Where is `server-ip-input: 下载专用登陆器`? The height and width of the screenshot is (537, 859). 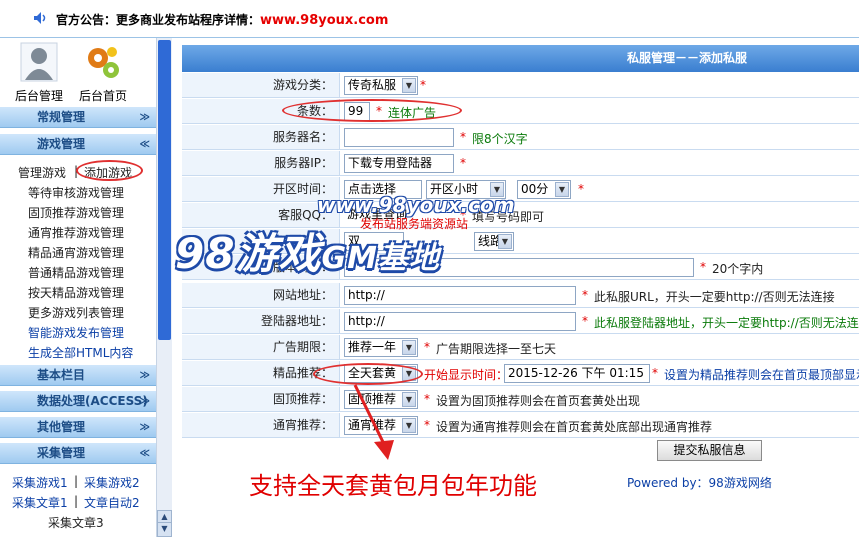 server-ip-input: 下载专用登陆器 is located at coordinates (399, 163).